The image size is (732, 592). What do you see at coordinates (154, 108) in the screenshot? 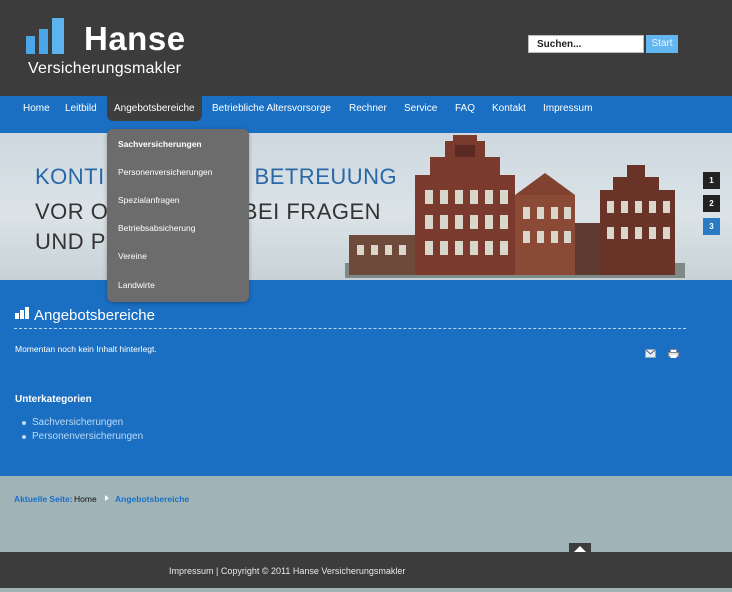
I see `nav-item-angebotsbereiche: Angebotsbereiche` at bounding box center [154, 108].